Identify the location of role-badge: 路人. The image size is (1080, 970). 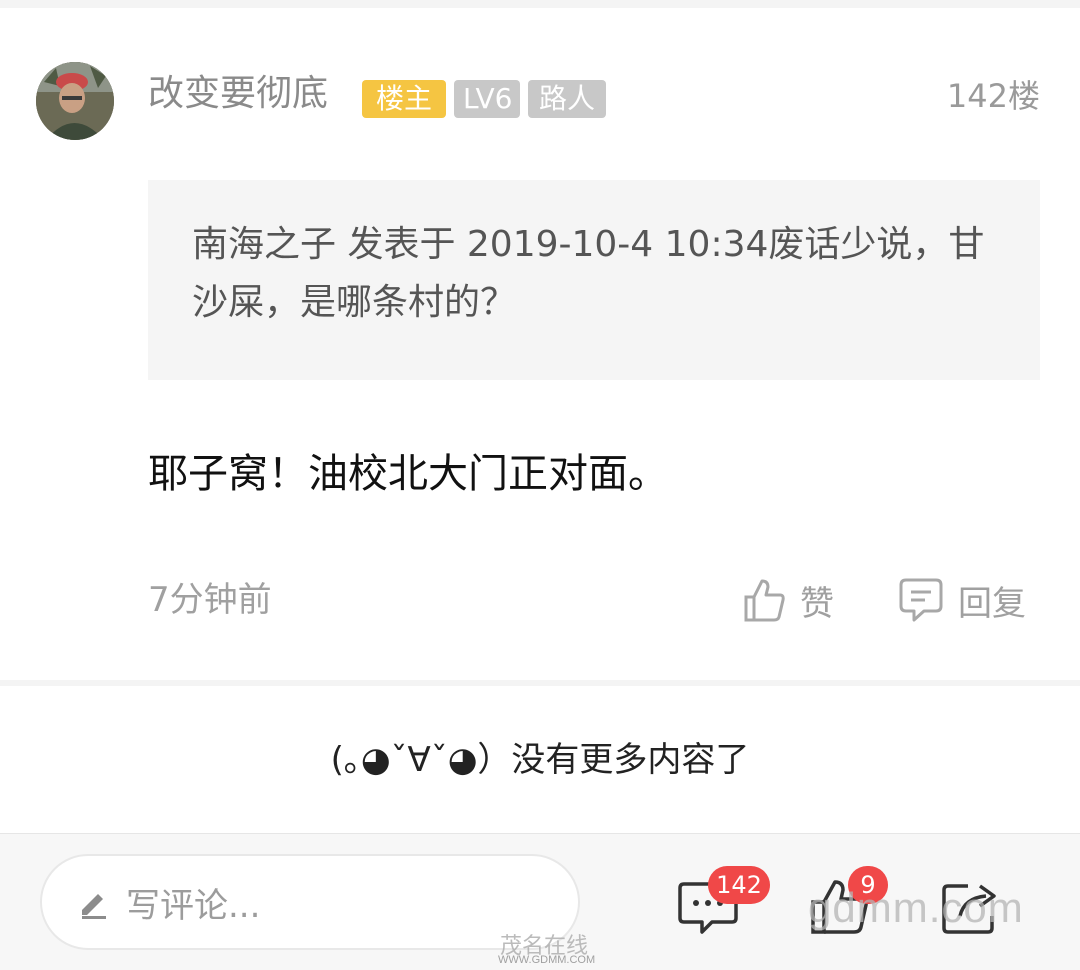
(567, 99).